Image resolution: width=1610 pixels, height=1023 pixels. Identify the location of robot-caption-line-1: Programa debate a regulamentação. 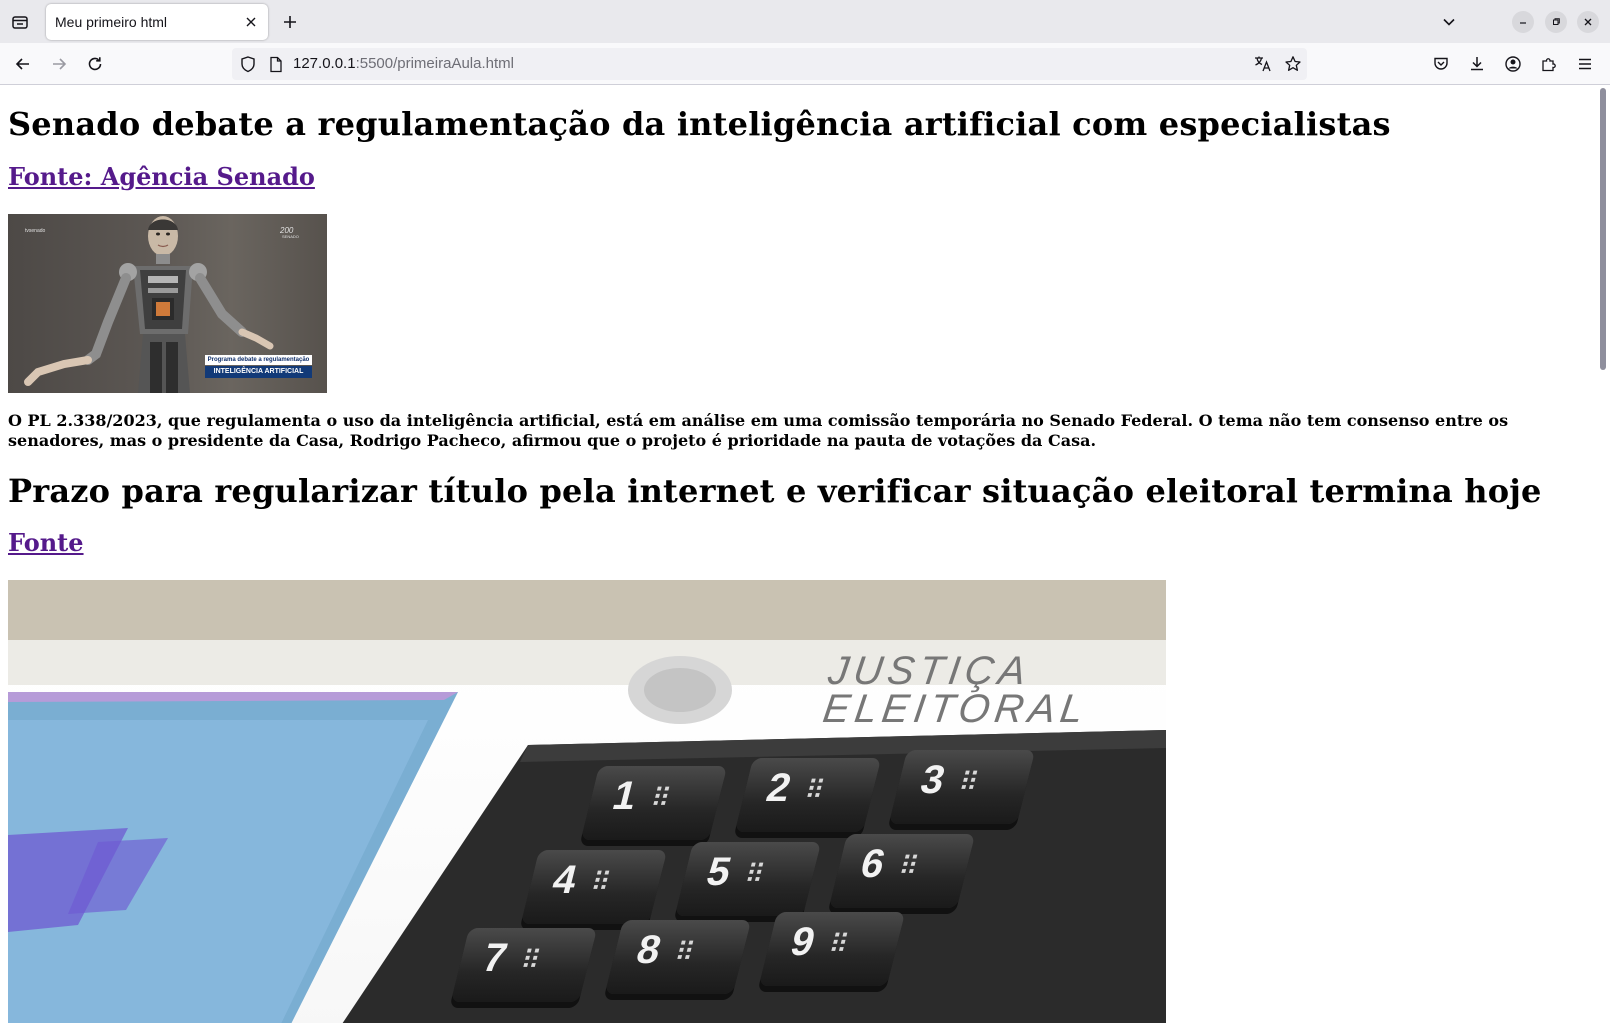
(258, 360).